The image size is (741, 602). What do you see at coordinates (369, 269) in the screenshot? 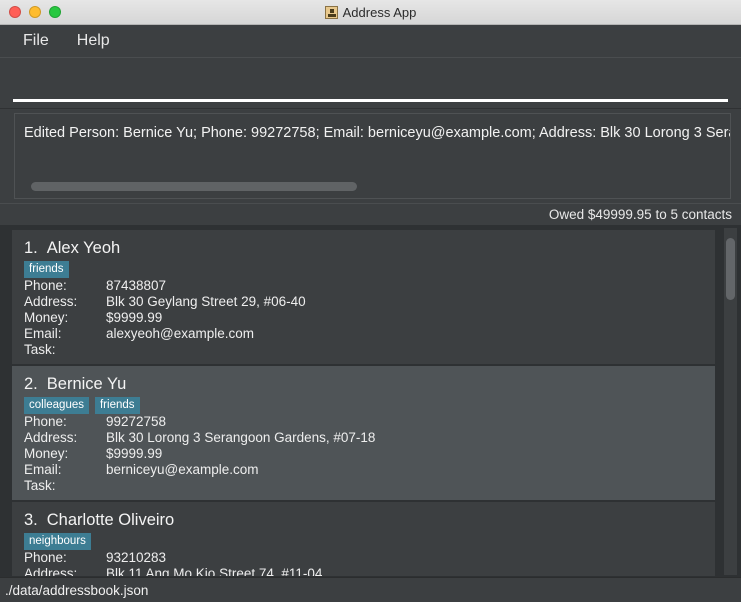
I see `person-tags: friends` at bounding box center [369, 269].